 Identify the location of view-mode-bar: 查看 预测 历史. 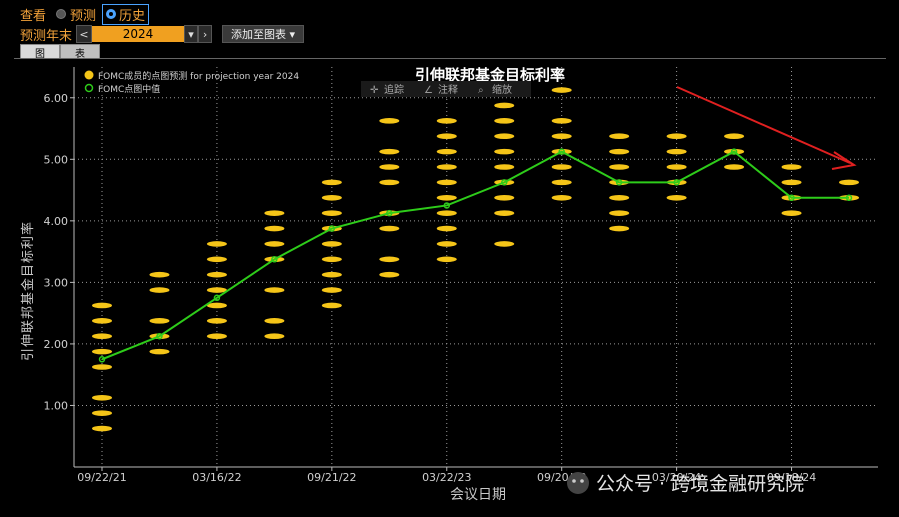
(85, 14).